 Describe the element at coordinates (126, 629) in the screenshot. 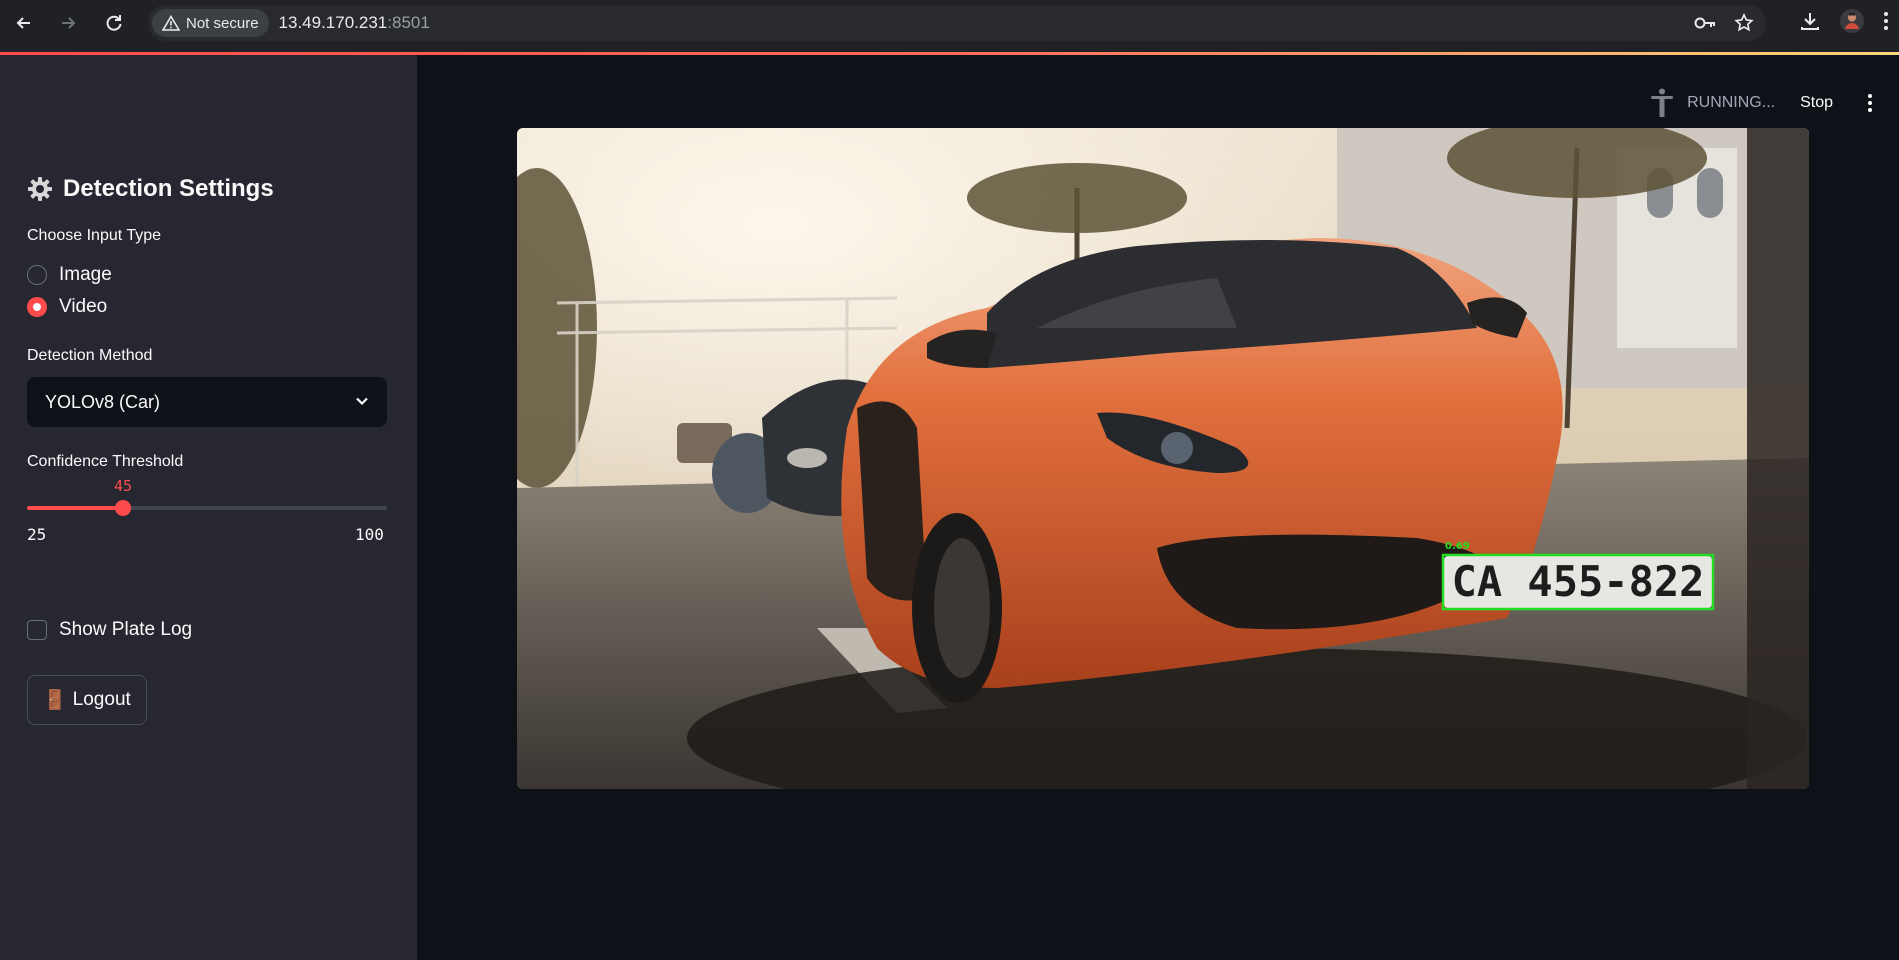

I see `show-plate-log-label: Show Plate Log` at that location.